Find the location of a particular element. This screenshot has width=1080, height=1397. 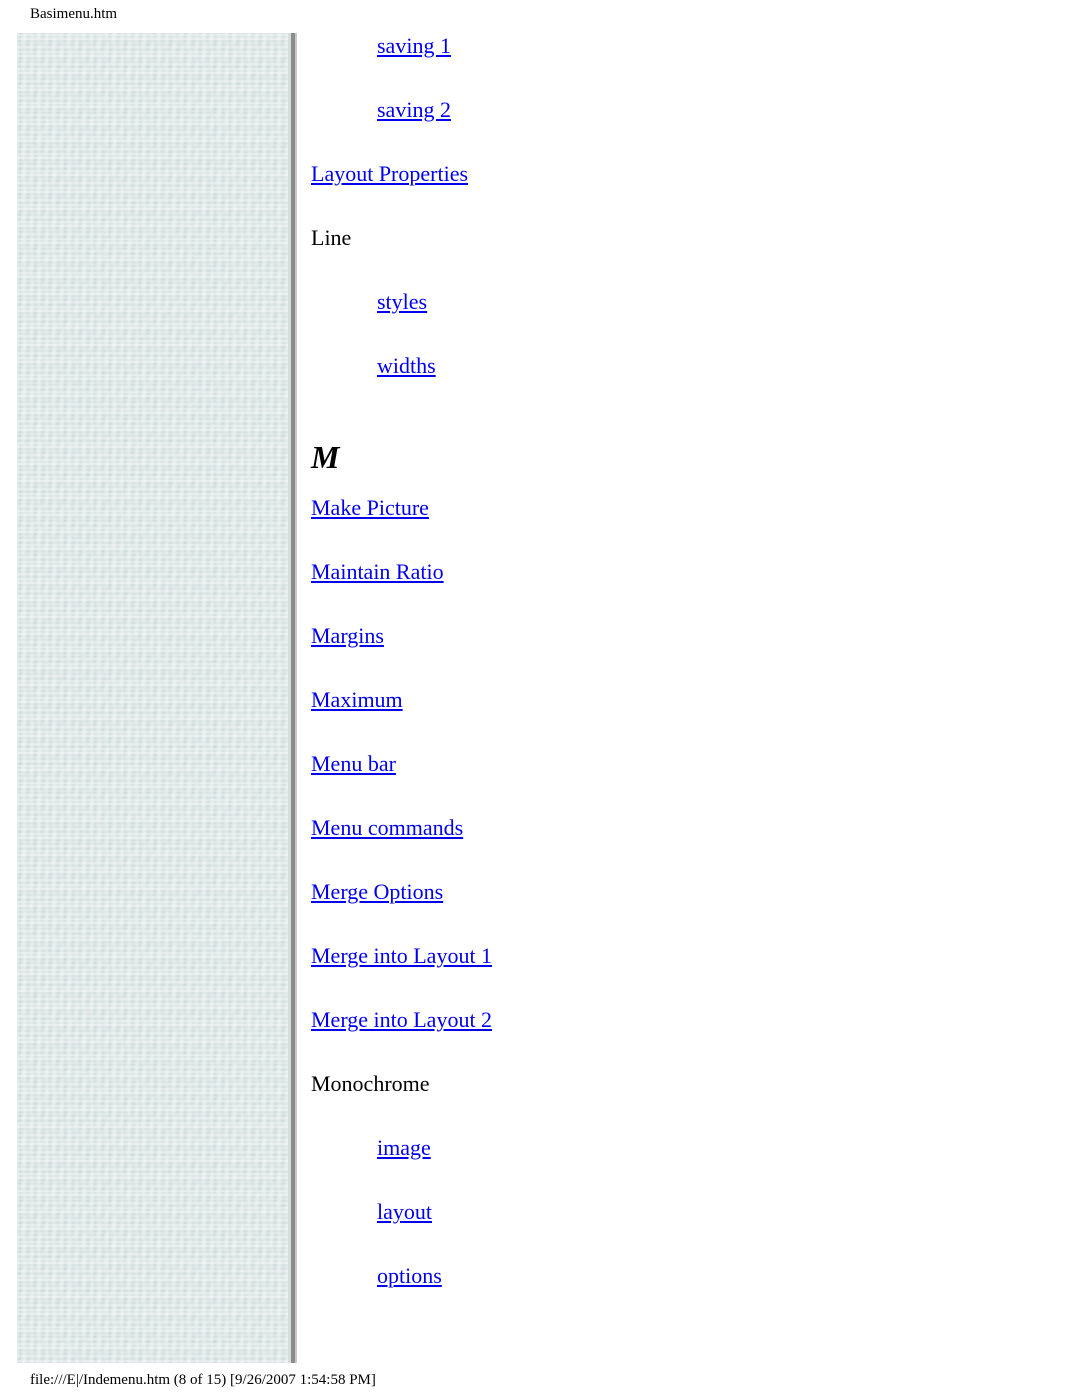

index-entry-make-picture: Make Picture is located at coordinates (661, 527).